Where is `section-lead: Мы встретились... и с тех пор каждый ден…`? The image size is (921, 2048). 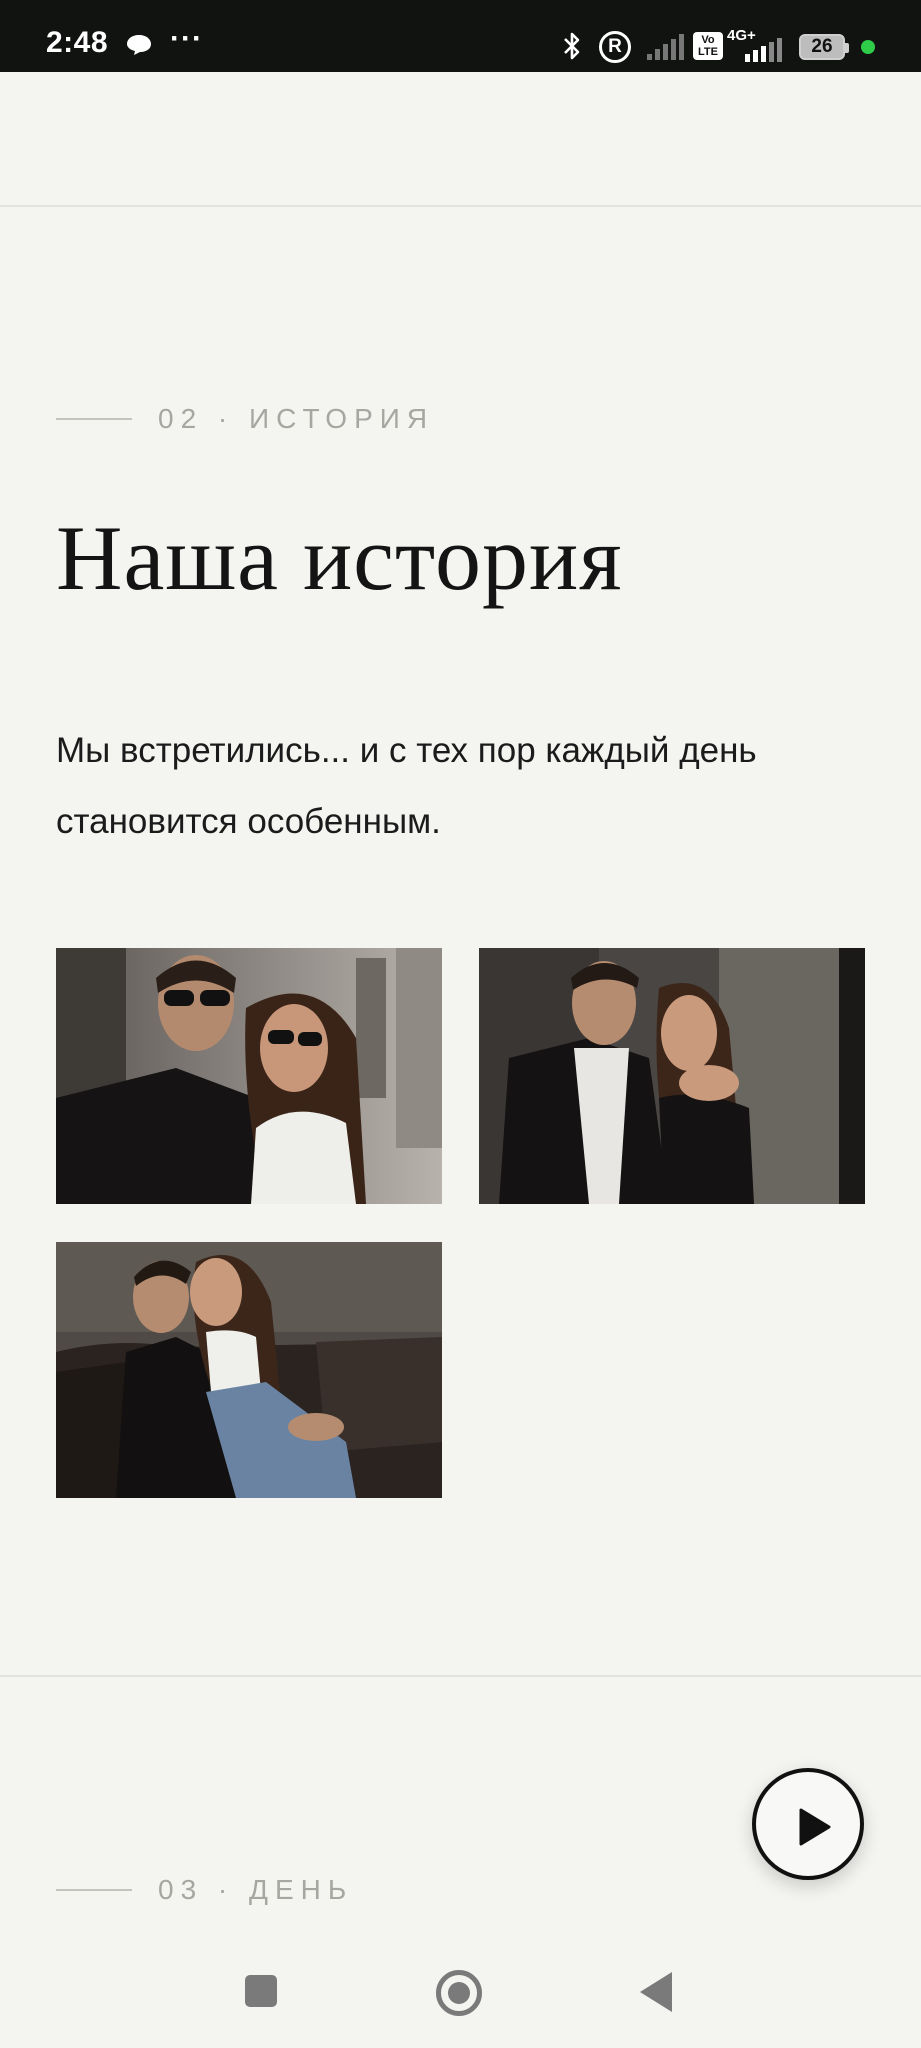
section-lead: Мы встретились... и с тех пор каждый ден… is located at coordinates (406, 786).